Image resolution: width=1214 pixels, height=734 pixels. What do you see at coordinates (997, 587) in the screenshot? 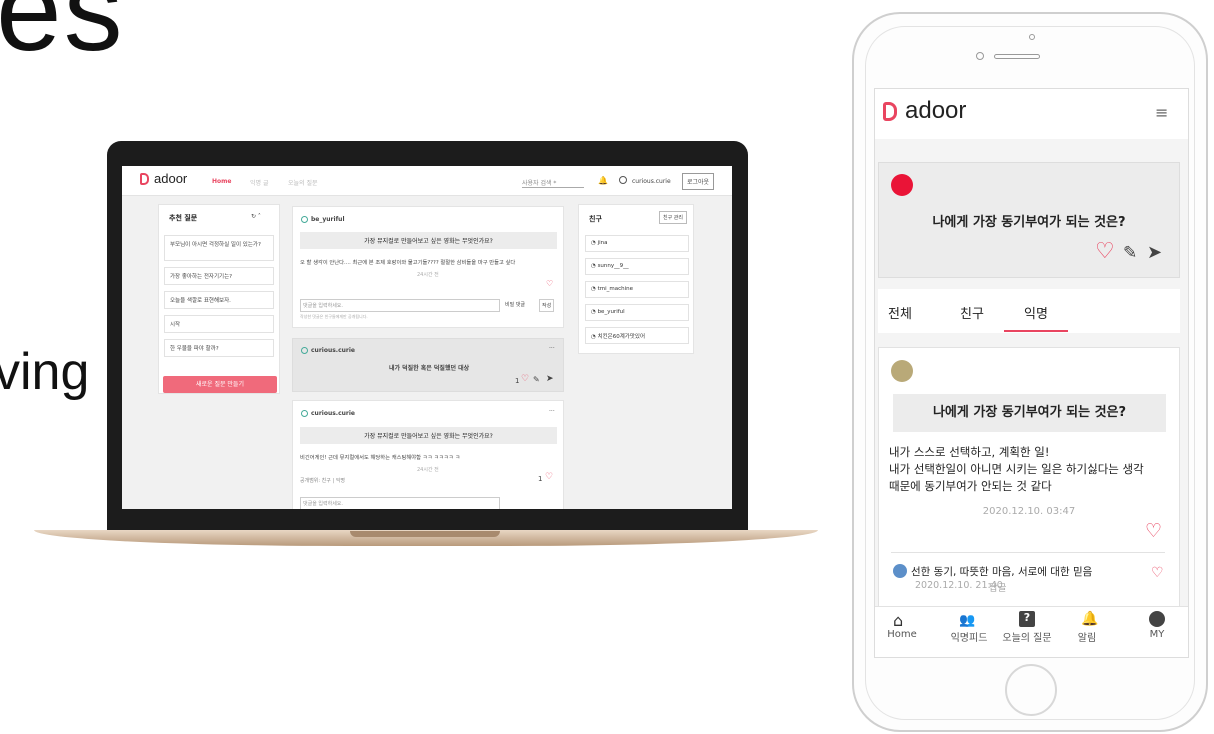
I see `reply-link: 답글` at bounding box center [997, 587].